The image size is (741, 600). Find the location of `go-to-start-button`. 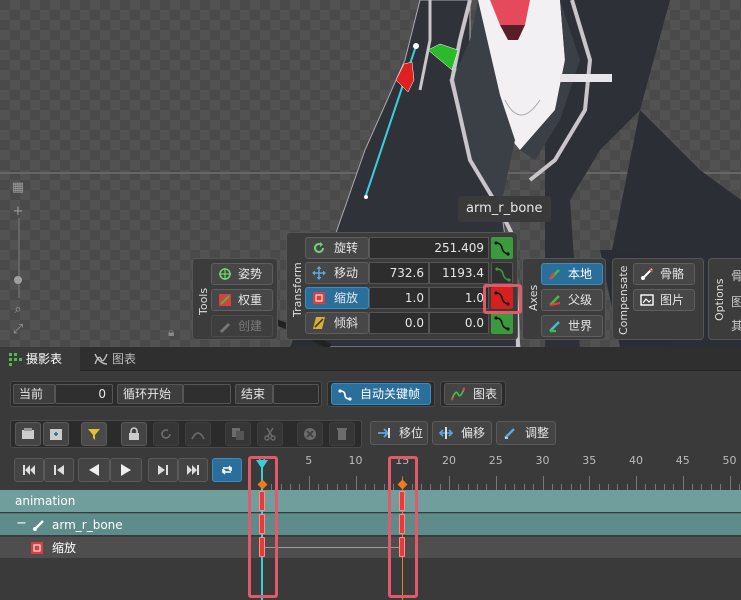

go-to-start-button is located at coordinates (29, 470).